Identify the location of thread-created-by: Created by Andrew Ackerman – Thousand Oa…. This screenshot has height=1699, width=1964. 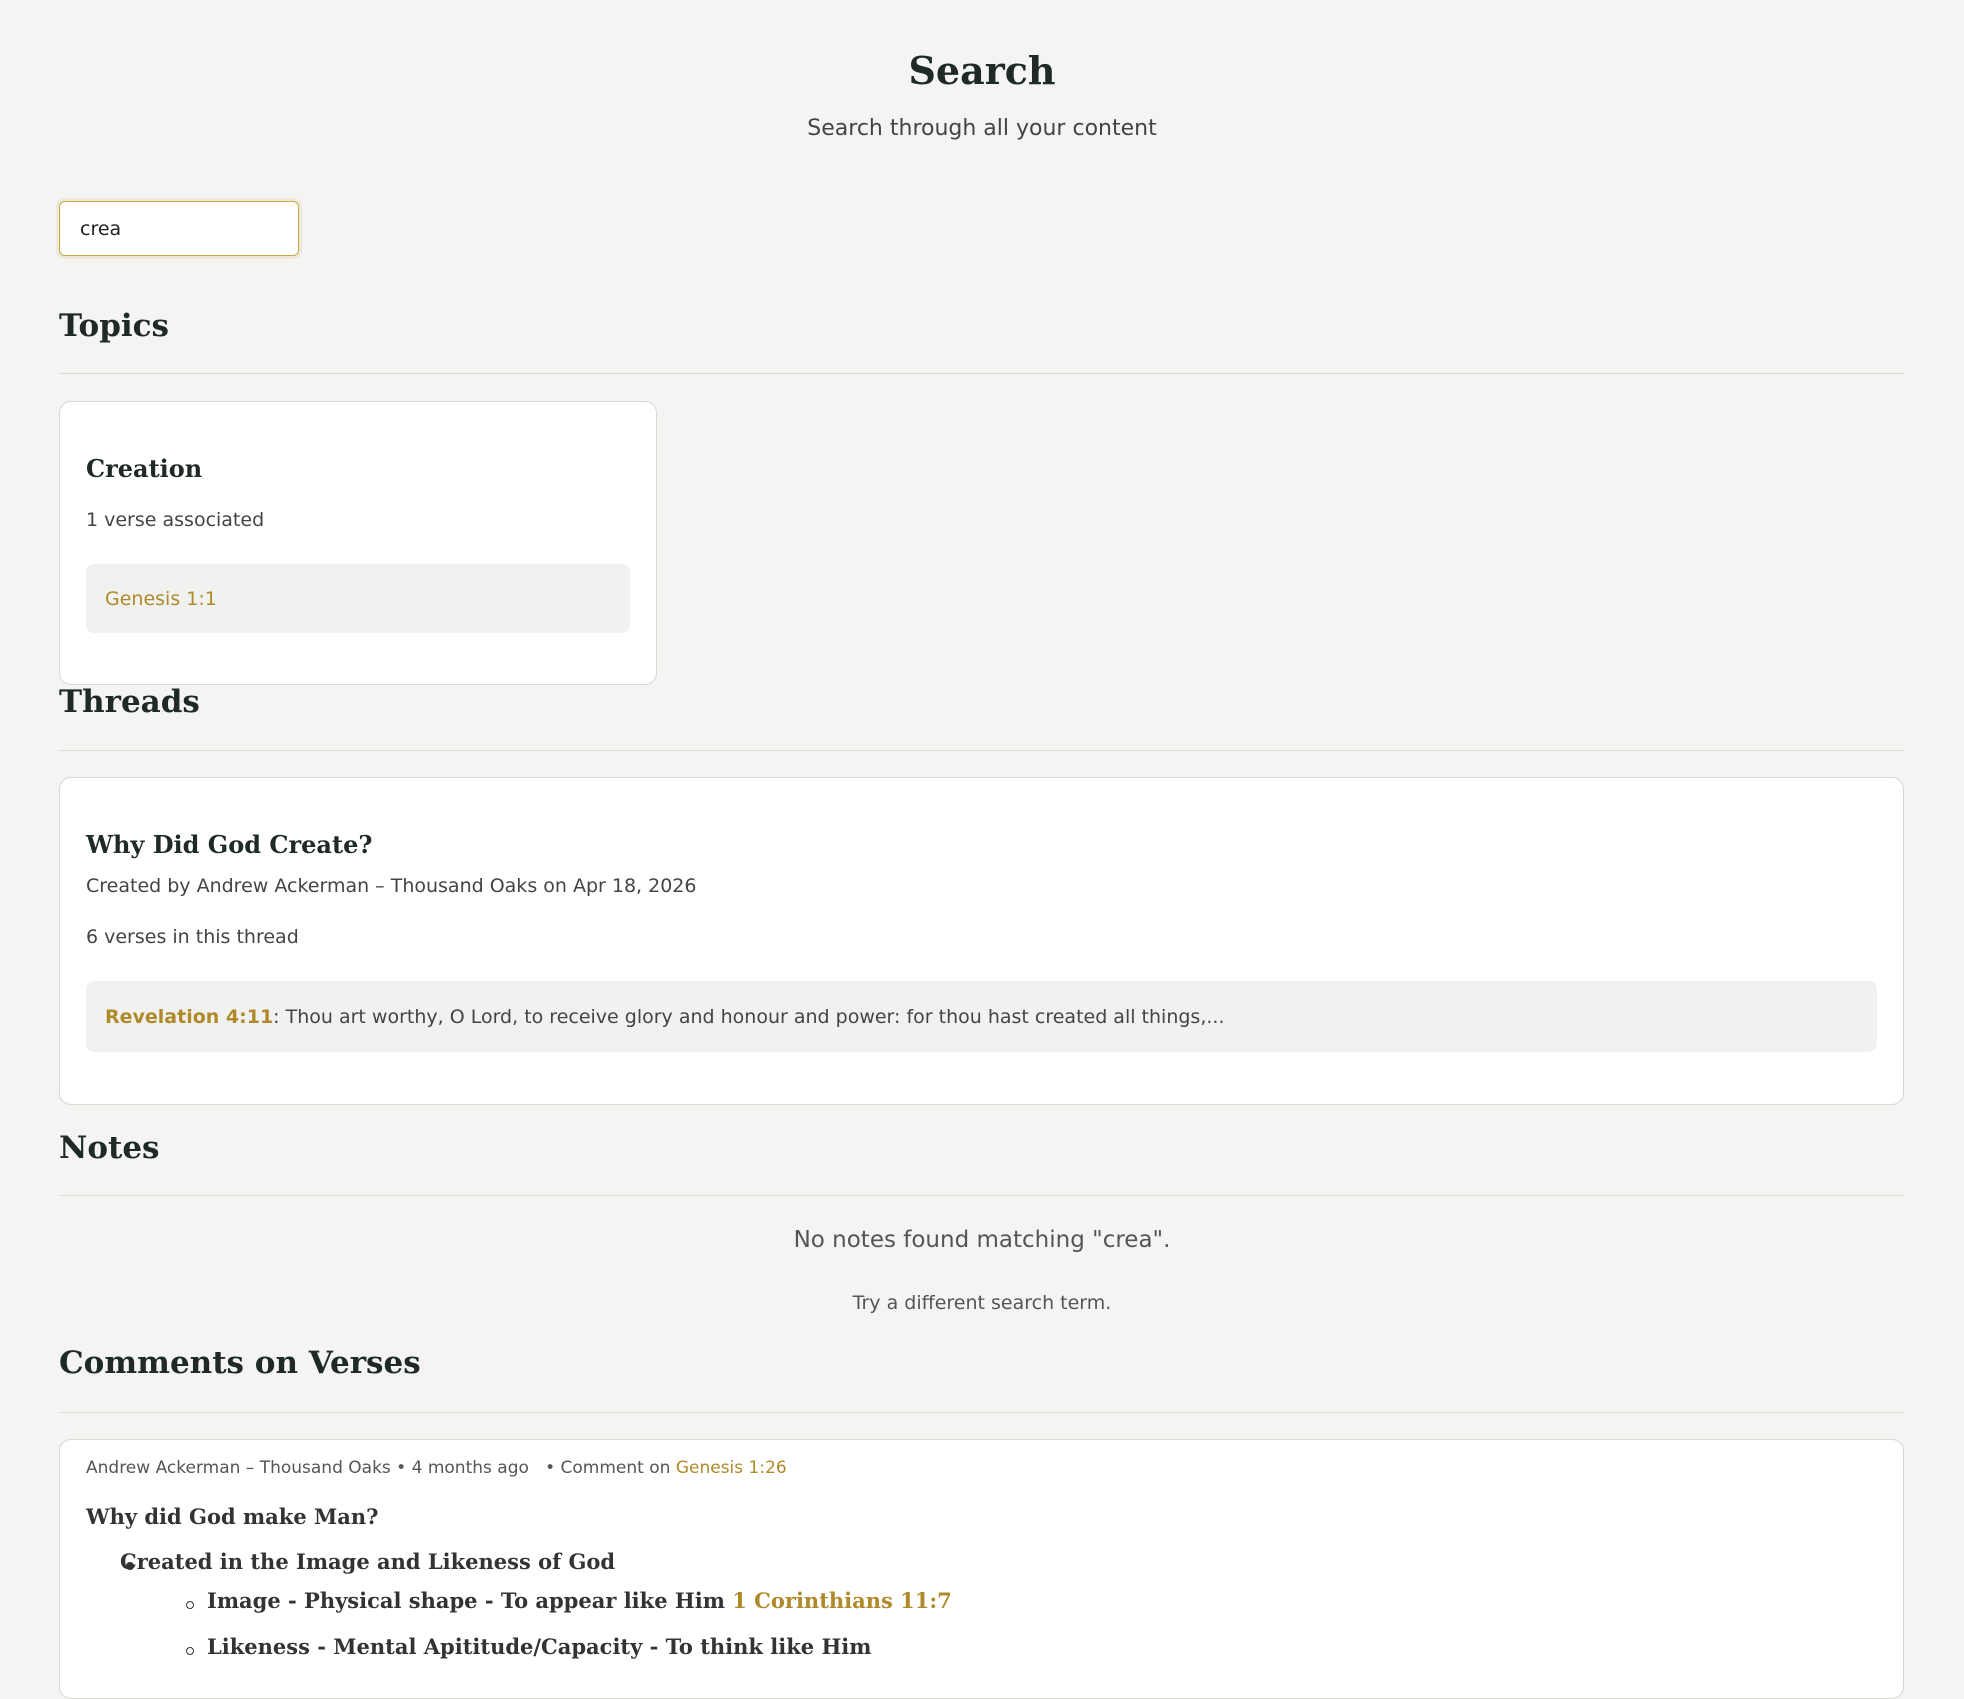
(391, 886).